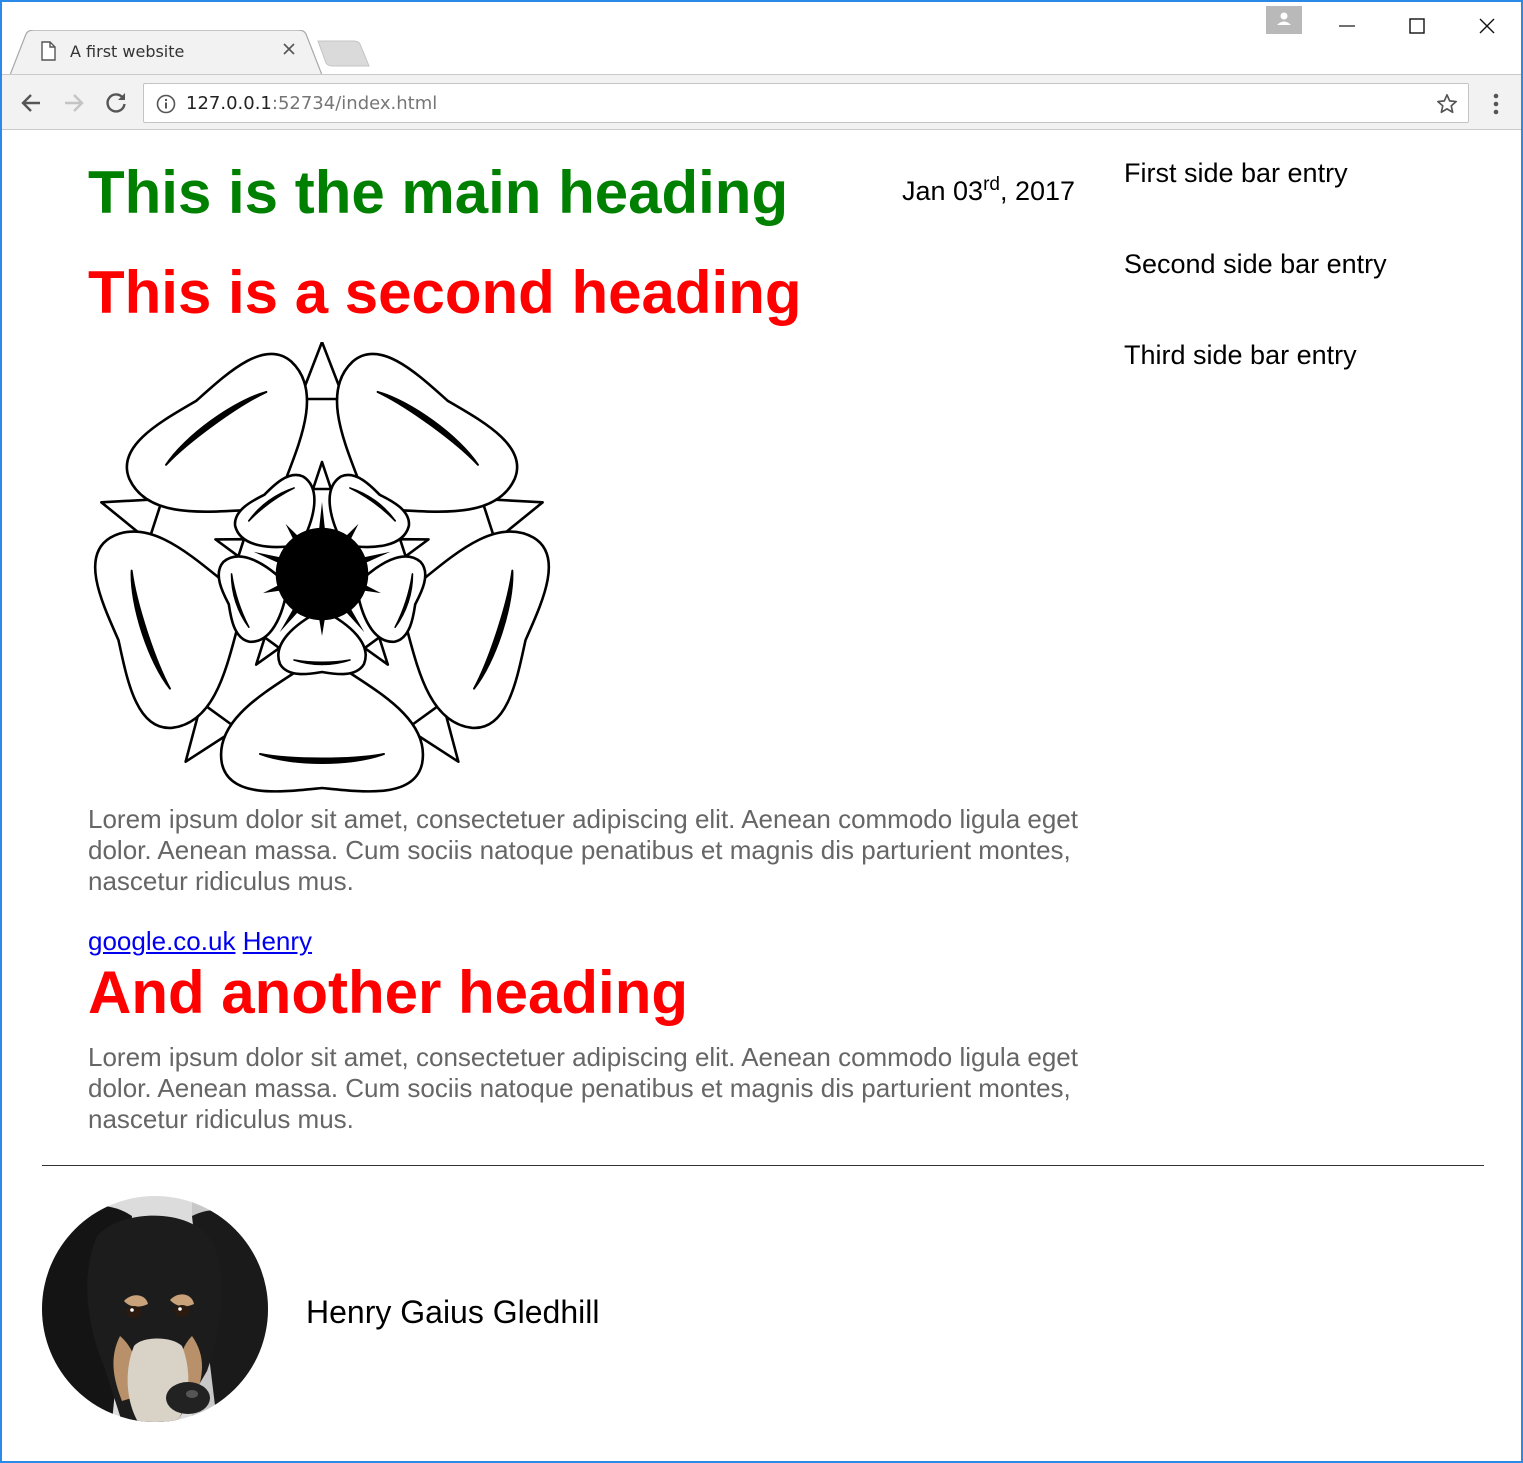 The width and height of the screenshot is (1523, 1463). Describe the element at coordinates (1240, 355) in the screenshot. I see `sidebar-entry-third: Third side bar entry` at that location.